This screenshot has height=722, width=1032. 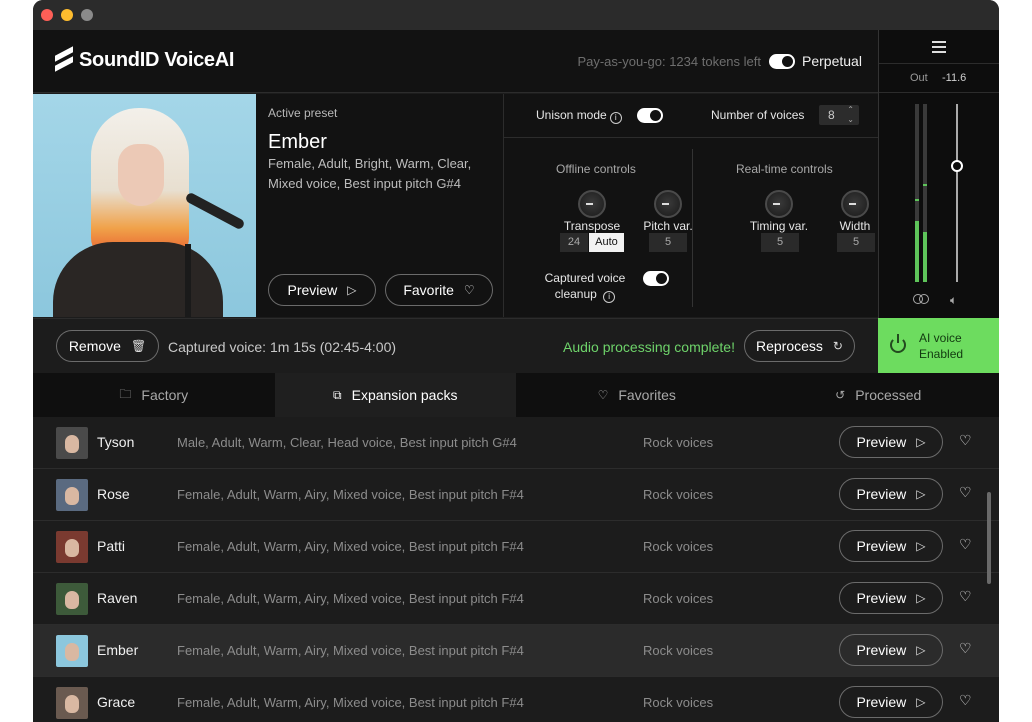 What do you see at coordinates (87, 15) in the screenshot?
I see `zoom-window-button` at bounding box center [87, 15].